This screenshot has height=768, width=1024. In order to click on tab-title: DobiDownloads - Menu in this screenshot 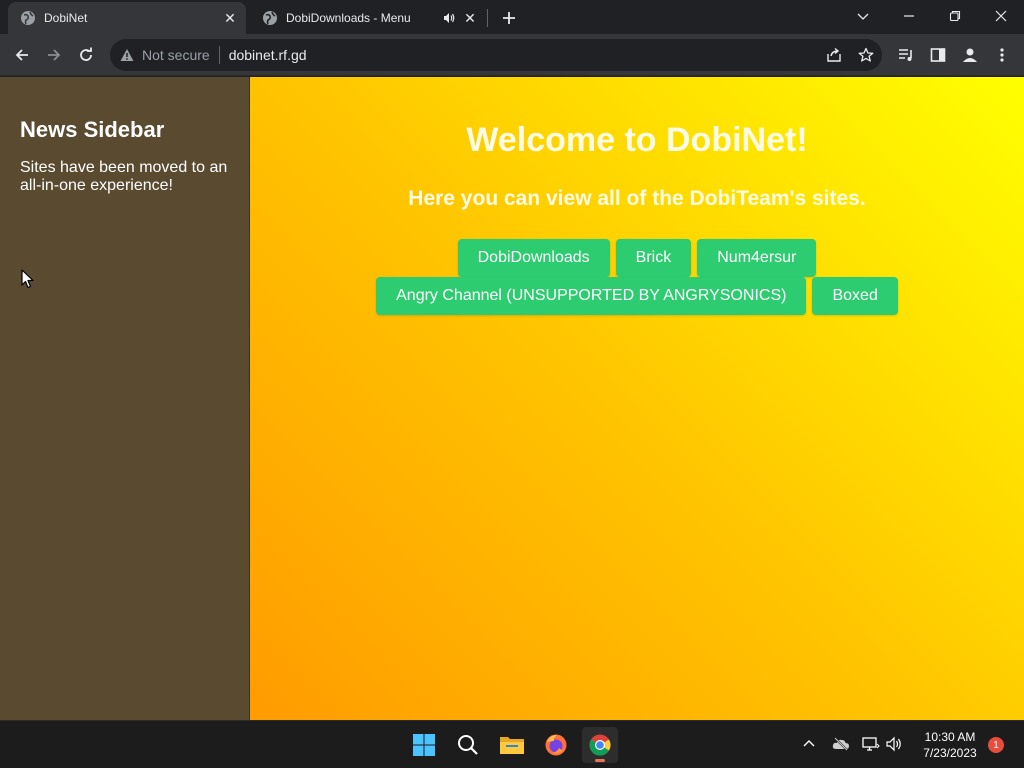, I will do `click(348, 18)`.